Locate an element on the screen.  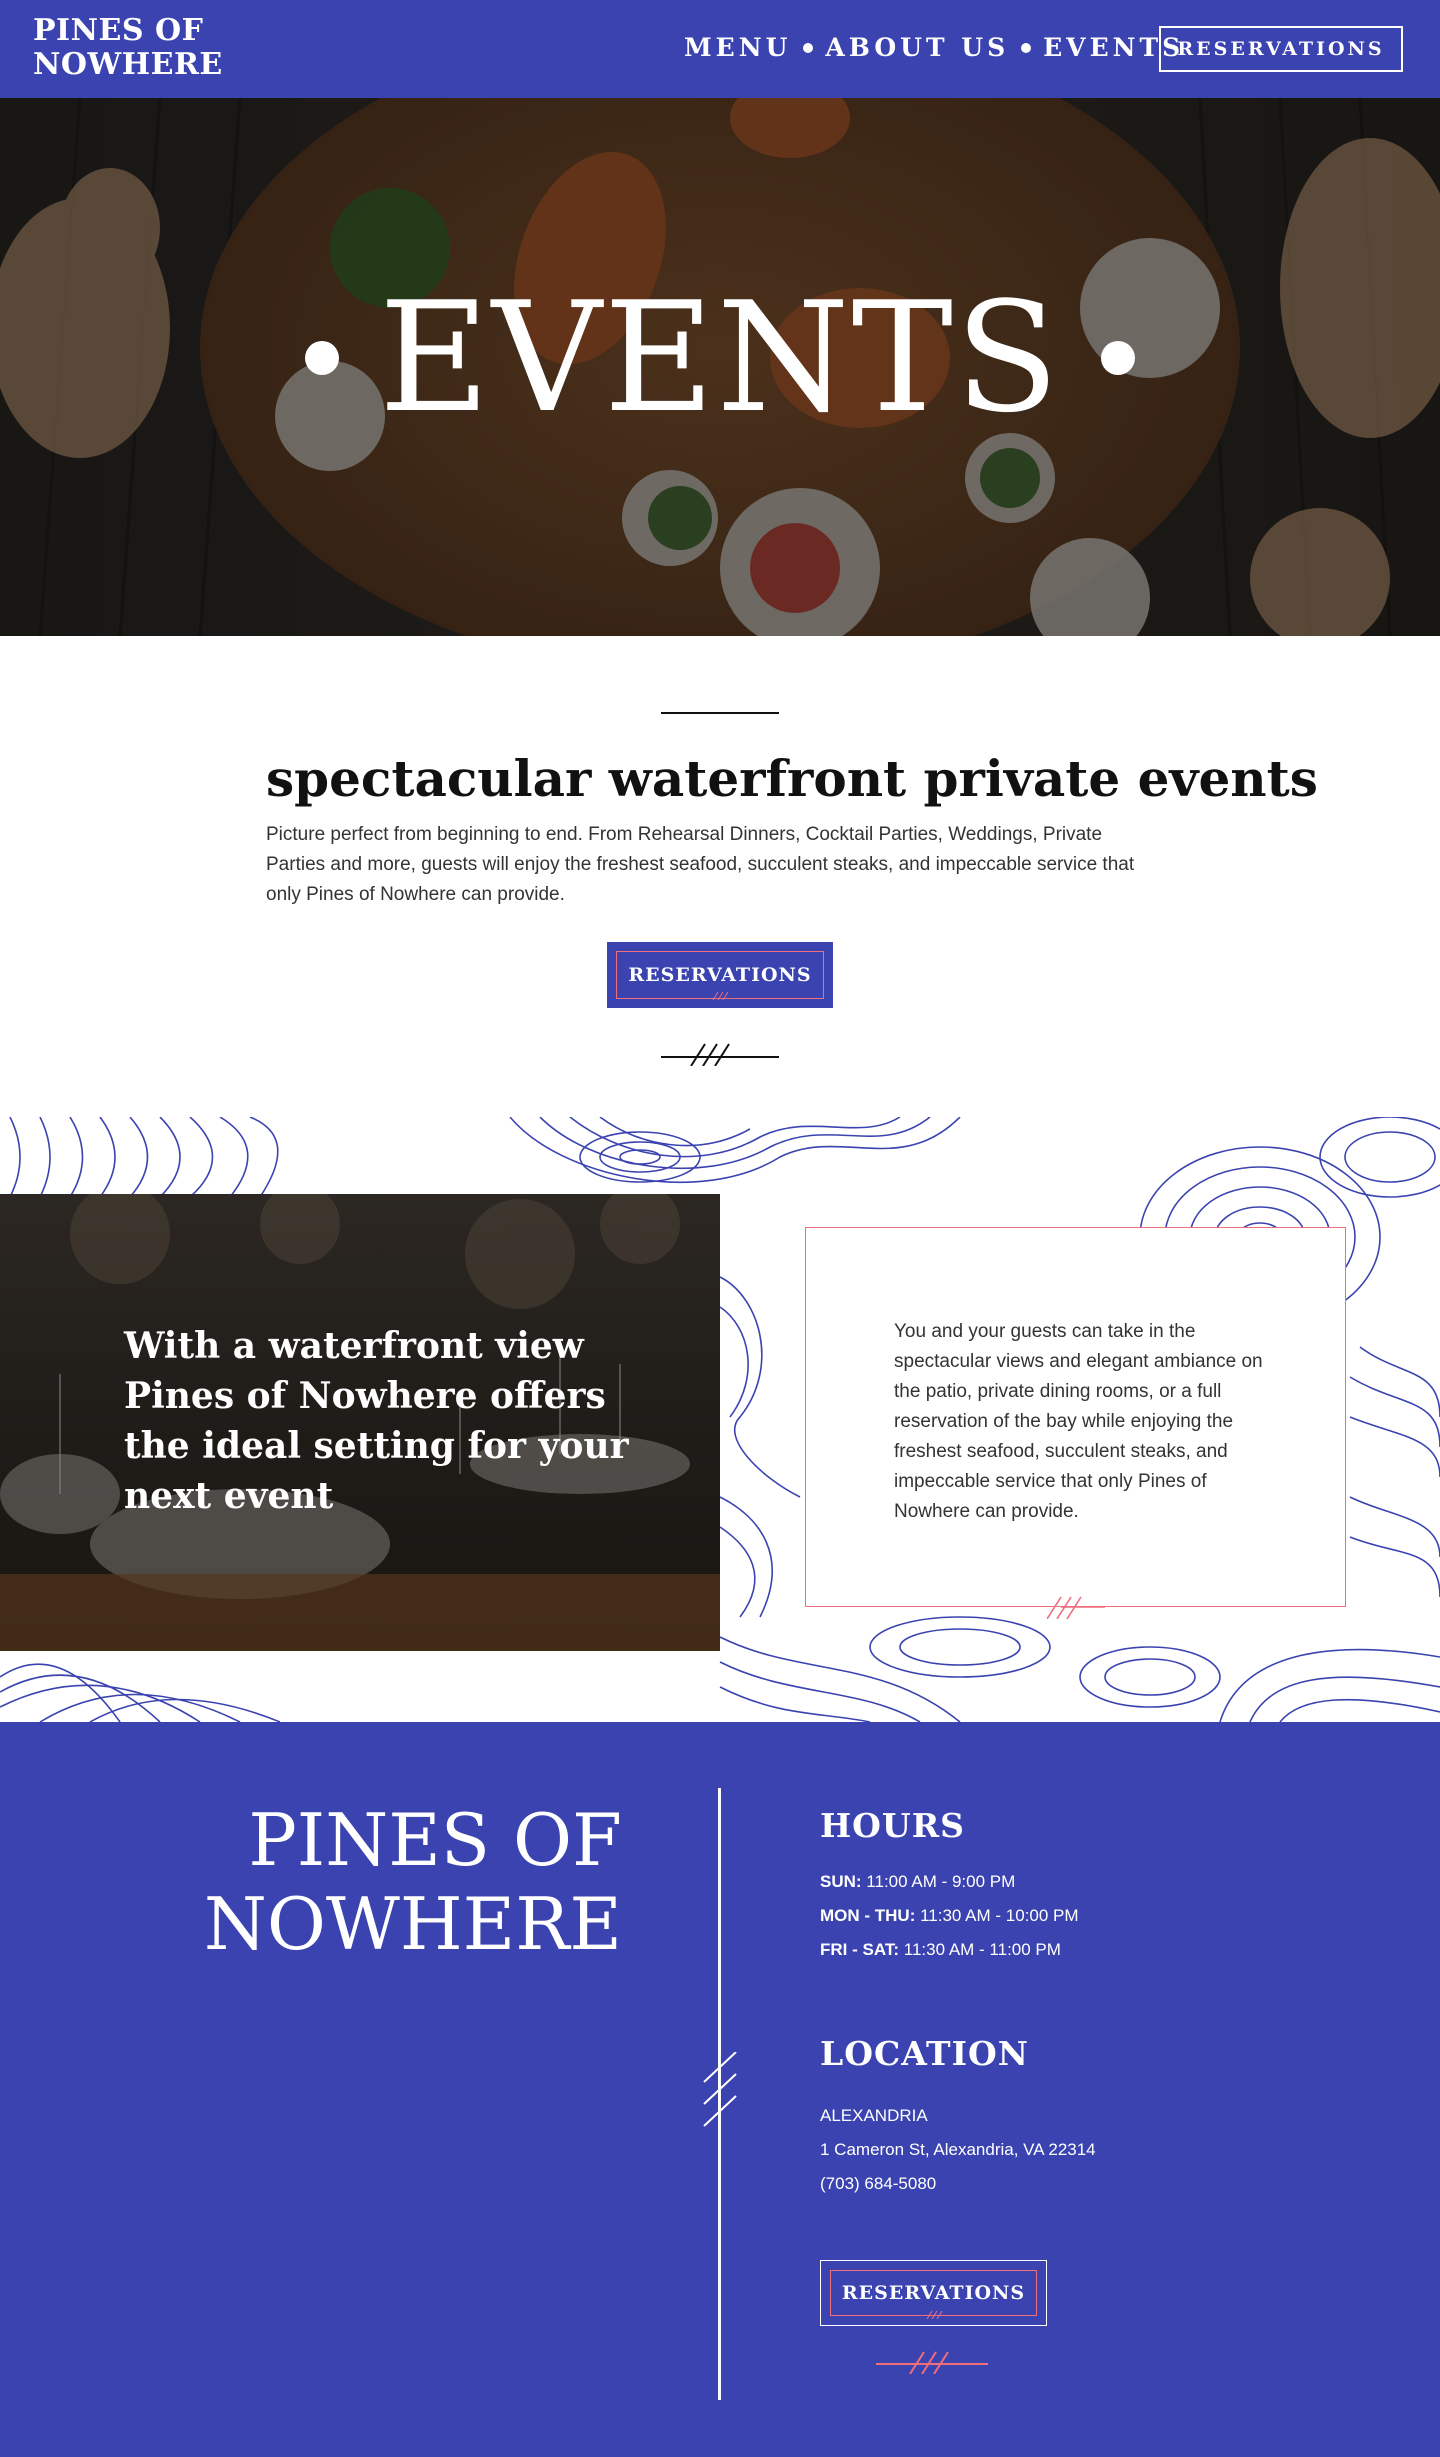
nav-menu-link: MENU is located at coordinates (737, 47).